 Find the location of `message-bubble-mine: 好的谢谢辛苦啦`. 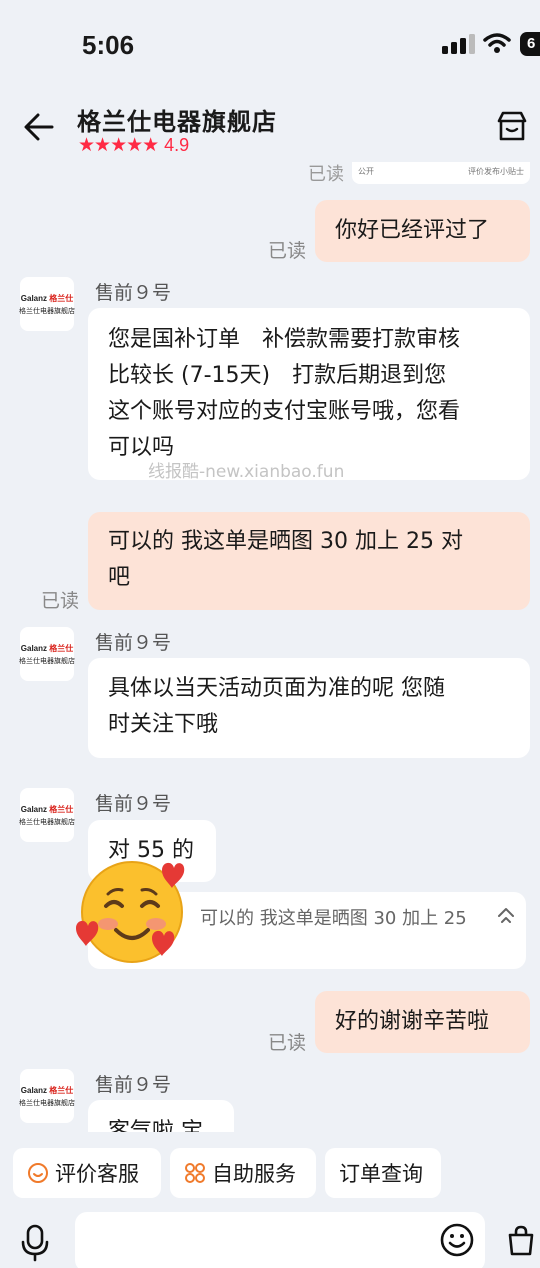

message-bubble-mine: 好的谢谢辛苦啦 is located at coordinates (422, 1022).